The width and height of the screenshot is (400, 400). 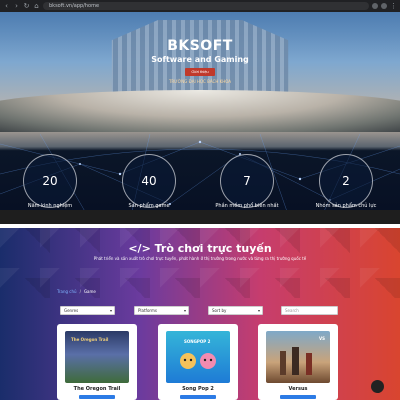 I want to click on stat-circle-software: 7, so click(x=247, y=181).